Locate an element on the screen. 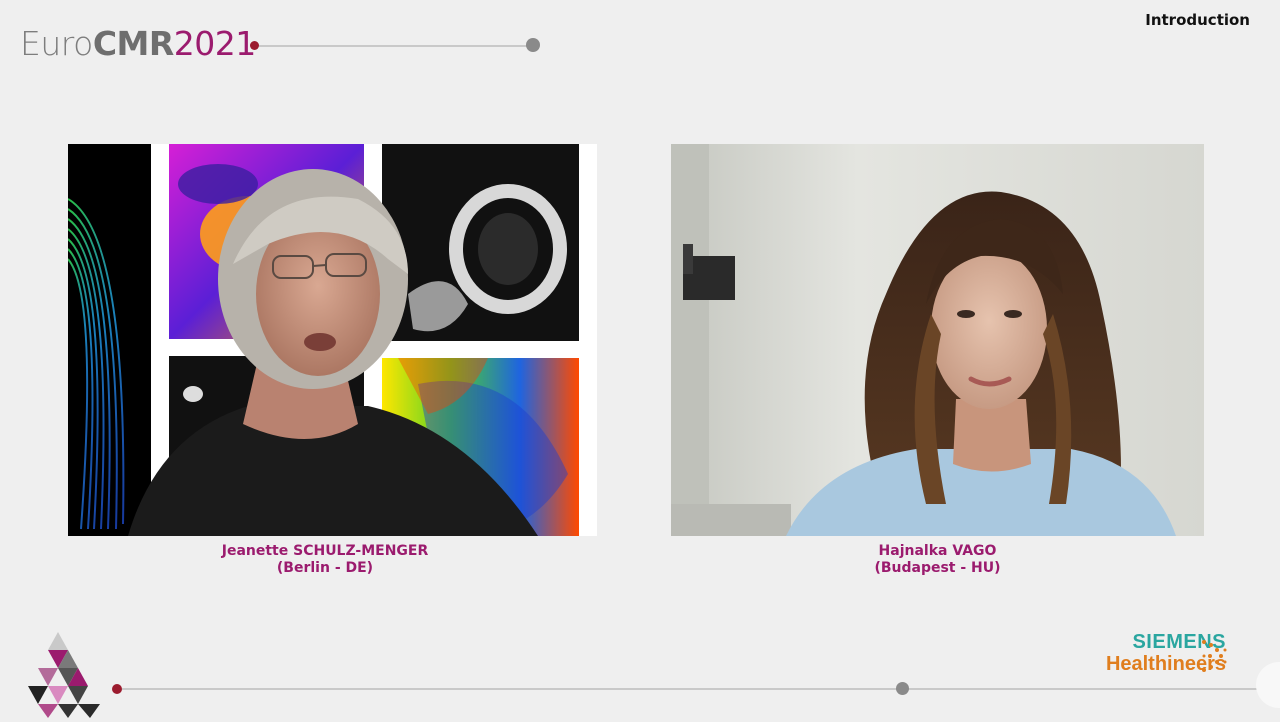 This screenshot has height=722, width=1280. brand-year: 2021 is located at coordinates (214, 43).